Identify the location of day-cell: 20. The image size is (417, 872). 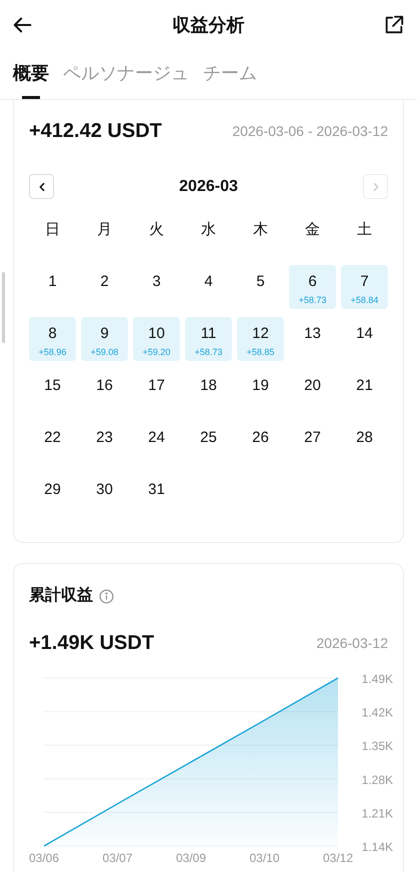
(312, 391).